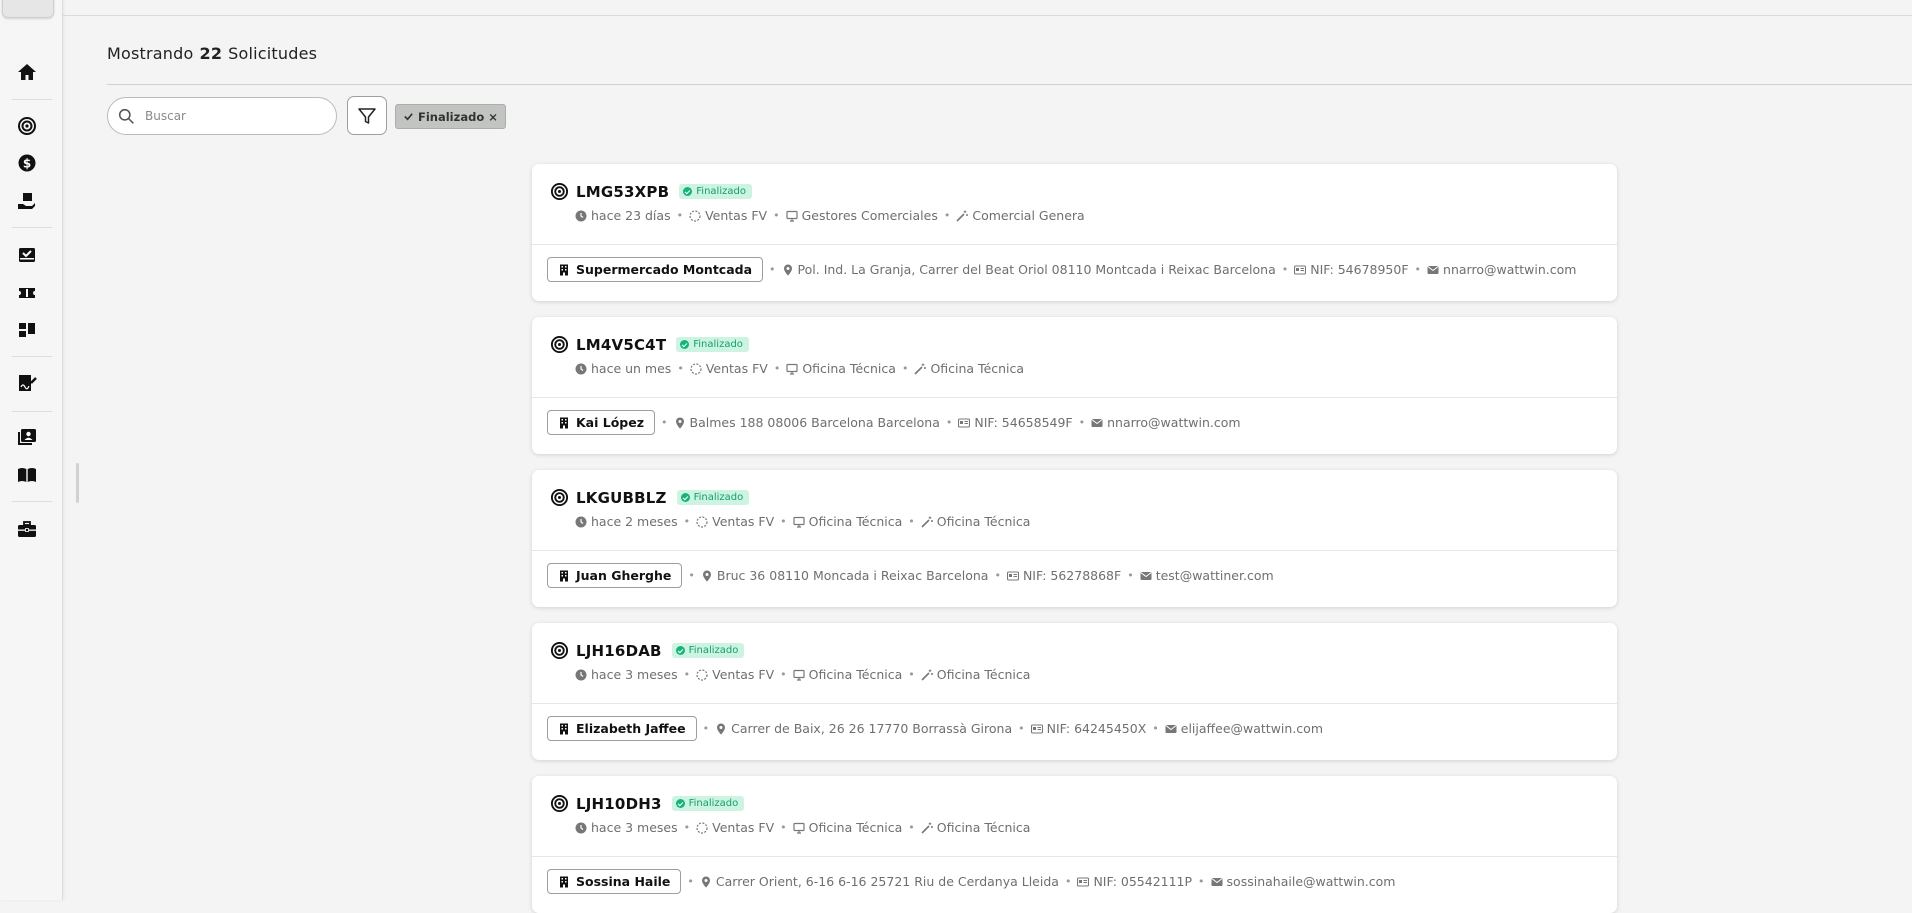 The image size is (1912, 913). What do you see at coordinates (27, 529) in the screenshot?
I see `briefcase-icon` at bounding box center [27, 529].